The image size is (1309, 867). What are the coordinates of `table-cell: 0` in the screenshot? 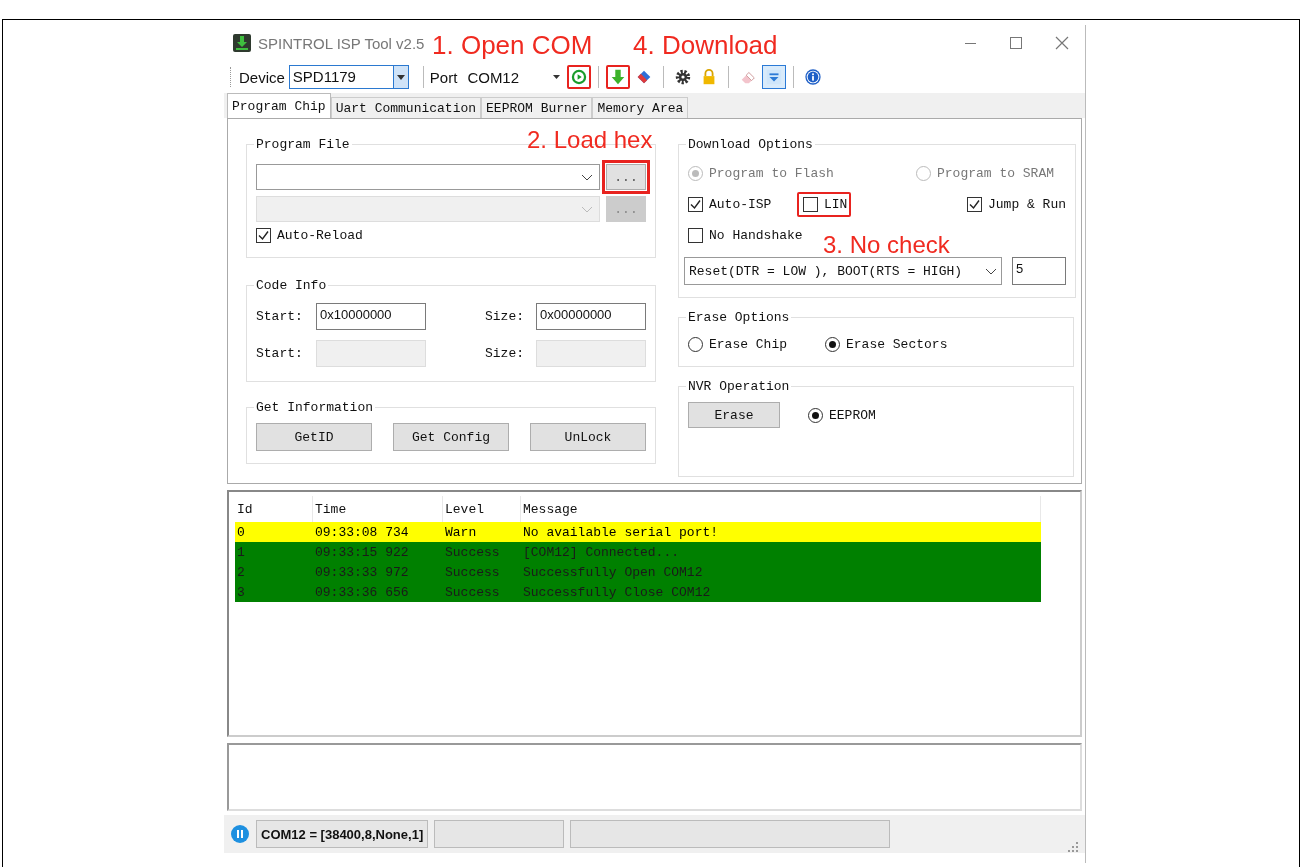 It's located at (274, 532).